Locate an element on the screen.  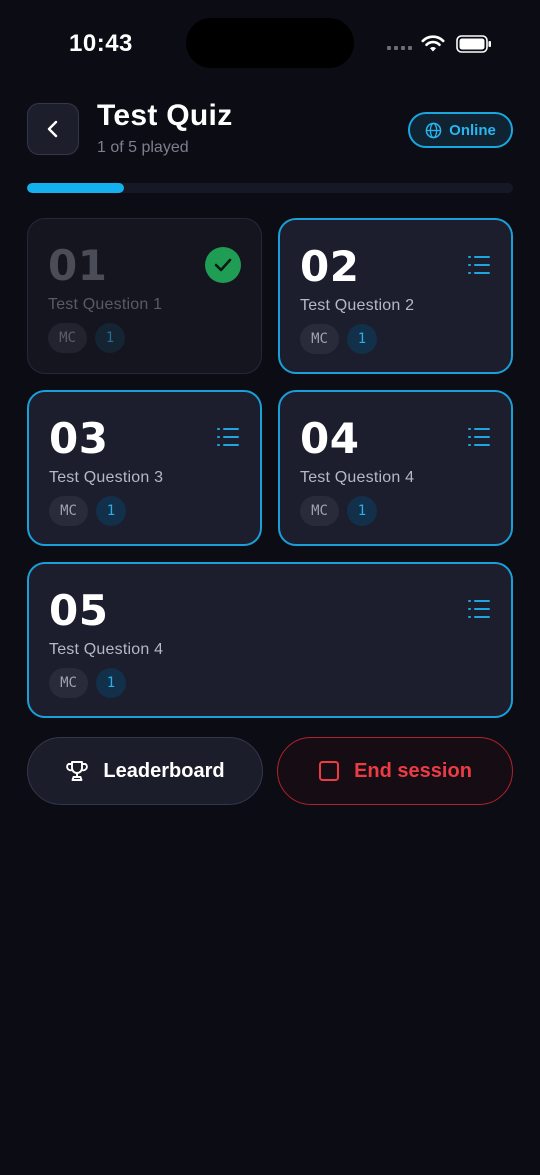
wifi-icon is located at coordinates (433, 43).